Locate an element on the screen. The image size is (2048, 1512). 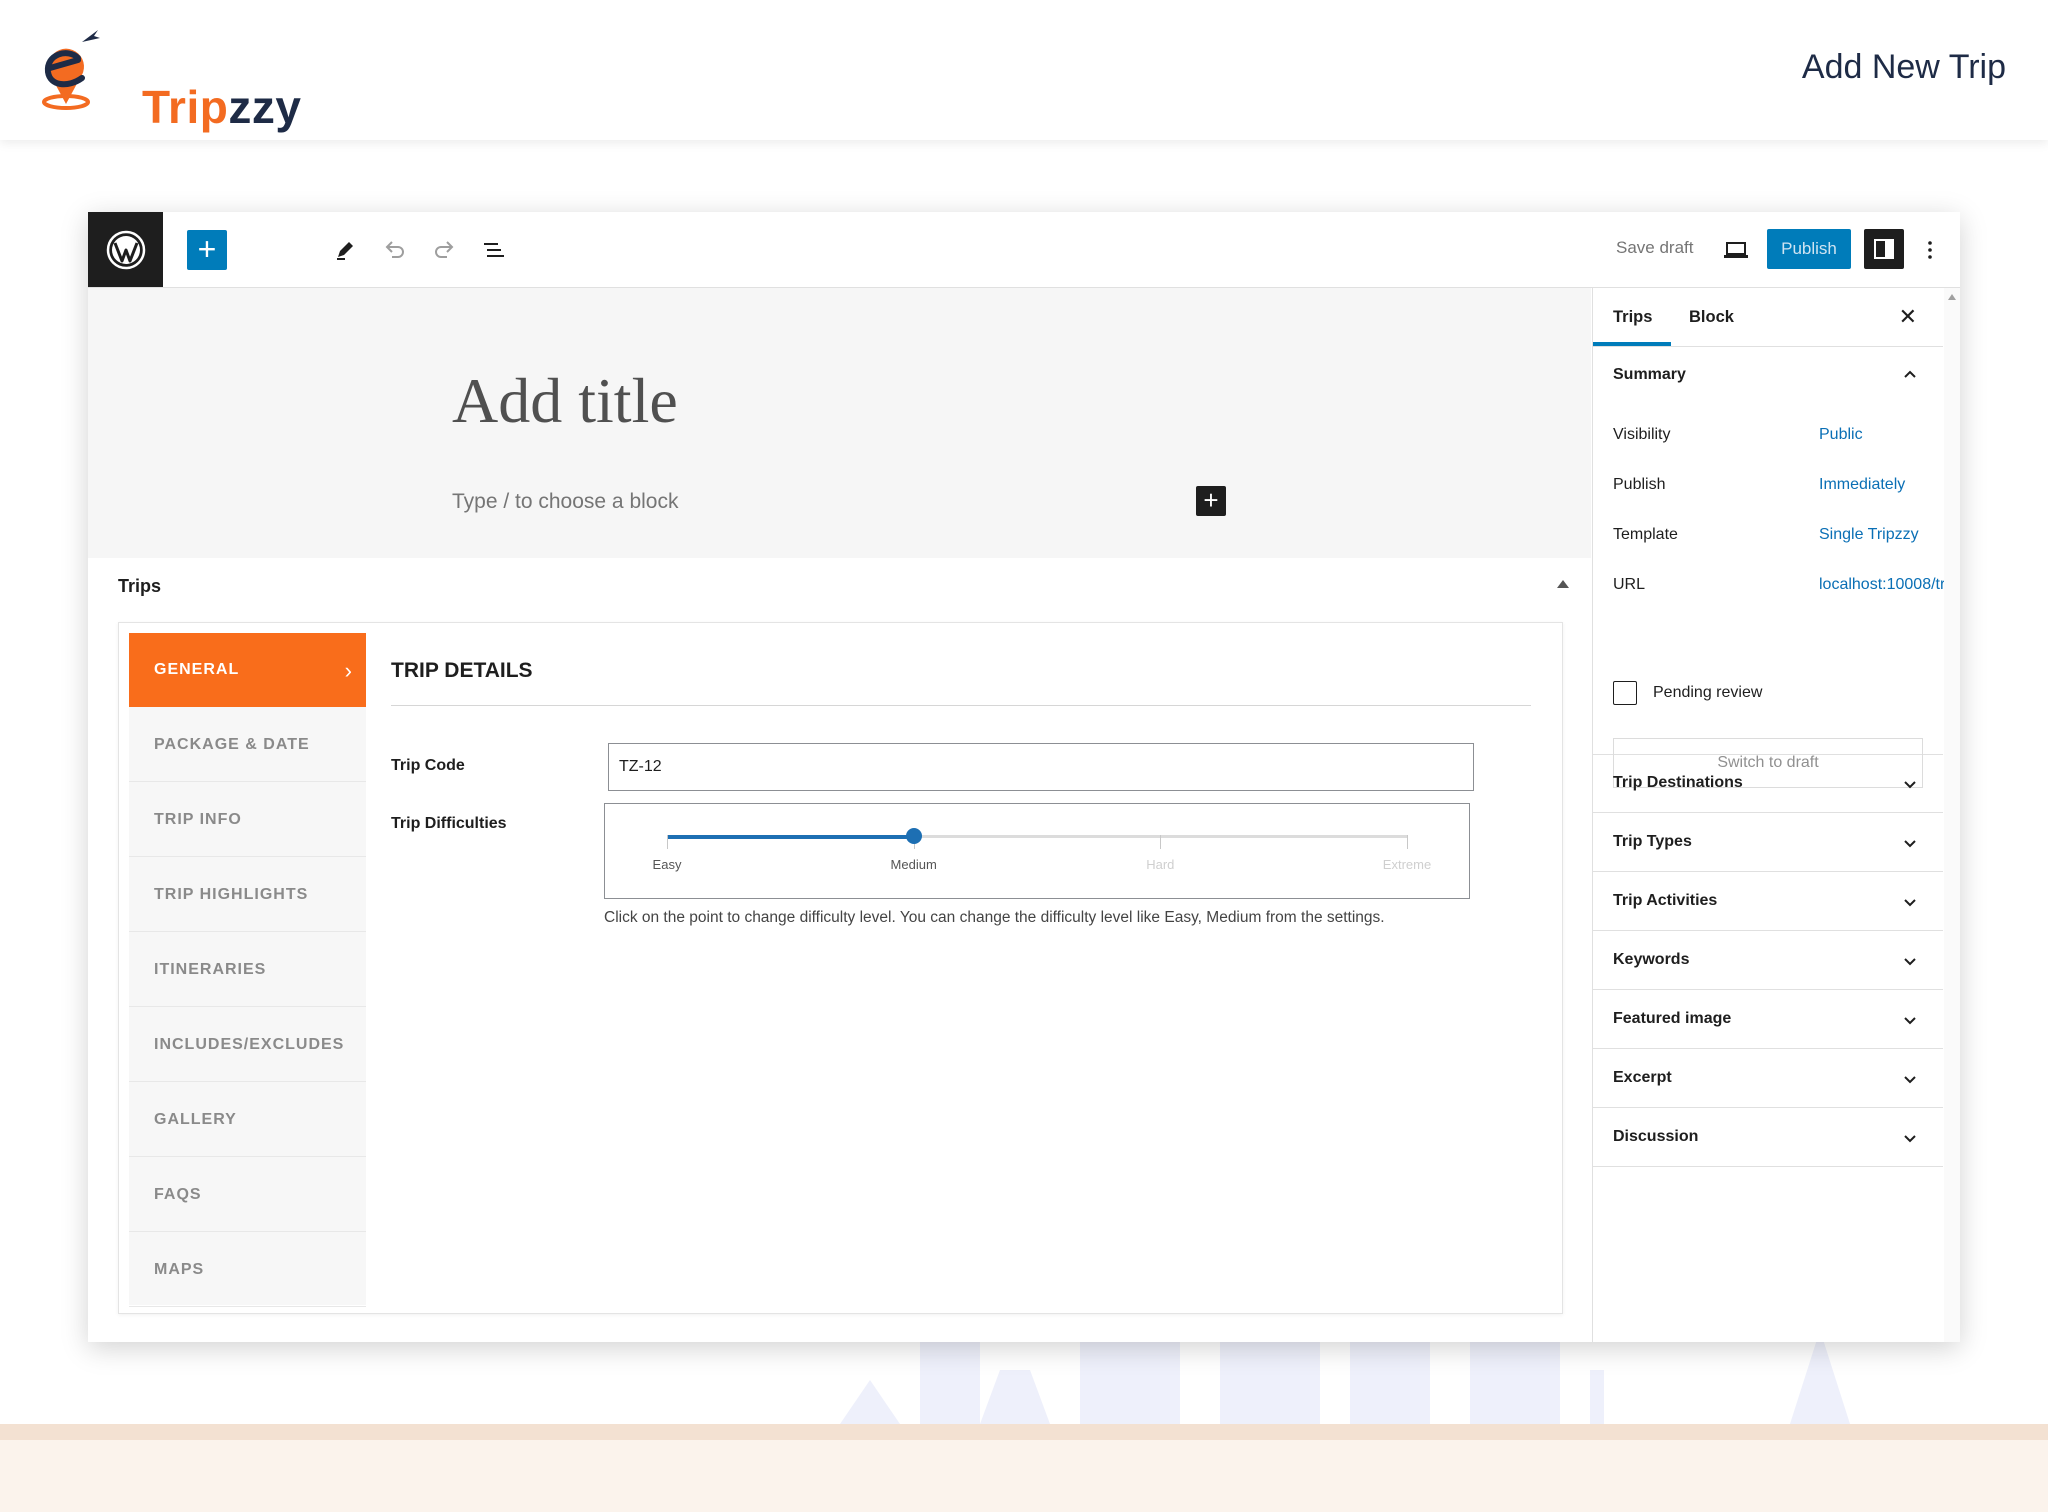
logo-wordmark: Tripzzy is located at coordinates (222, 107).